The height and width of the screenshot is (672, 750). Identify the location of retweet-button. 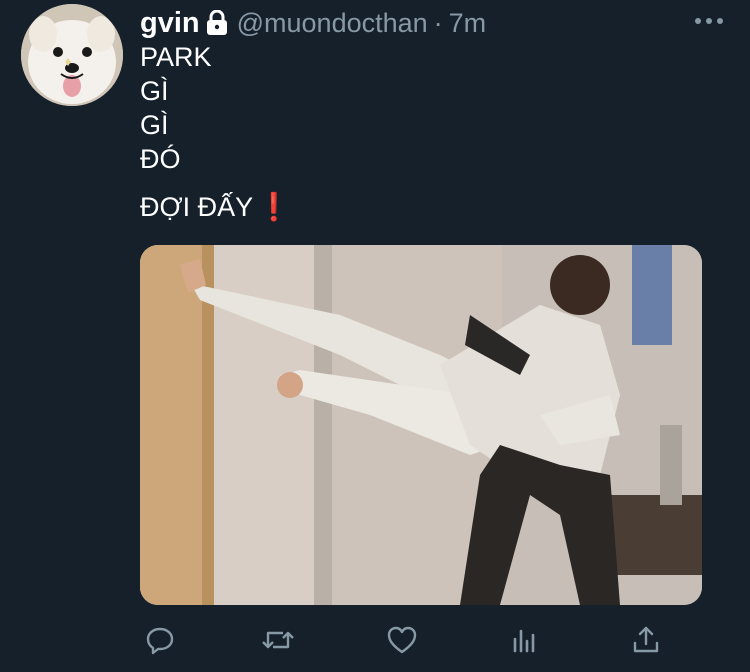
(278, 640).